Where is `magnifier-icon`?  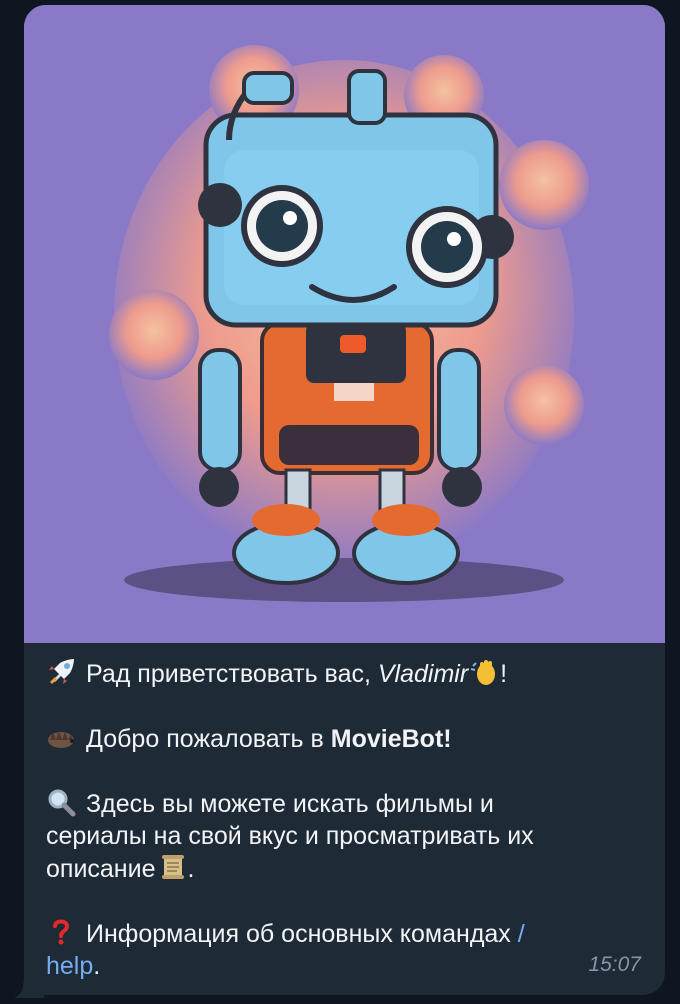
magnifier-icon is located at coordinates (61, 802).